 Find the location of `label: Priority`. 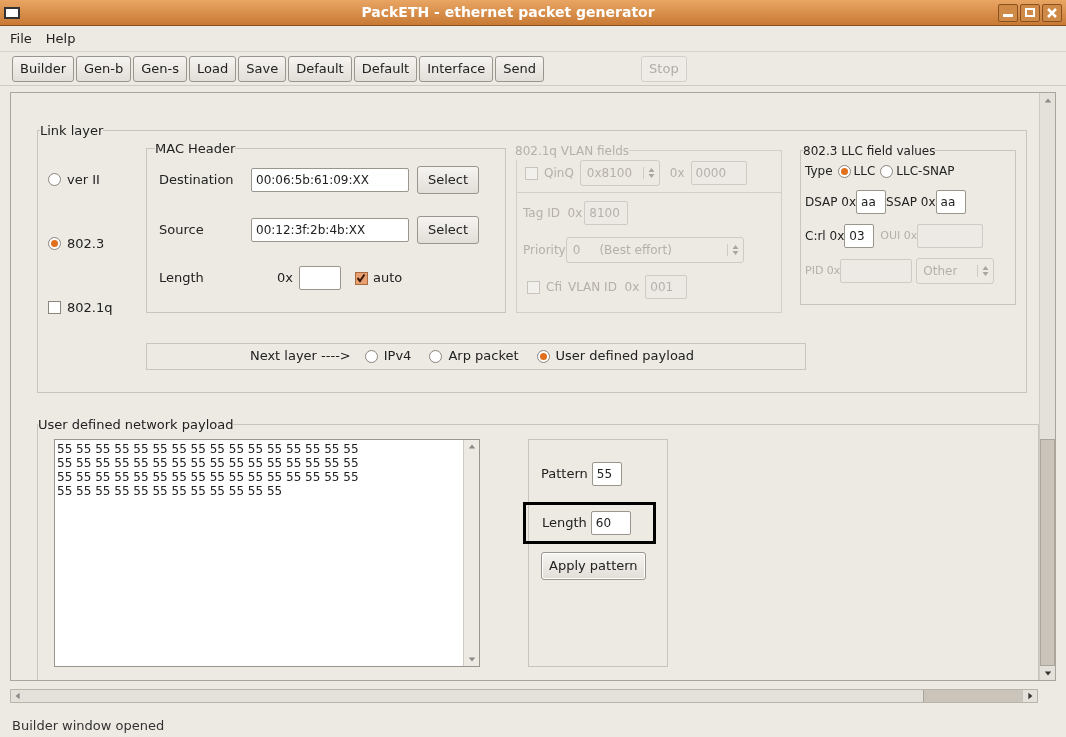

label: Priority is located at coordinates (544, 250).